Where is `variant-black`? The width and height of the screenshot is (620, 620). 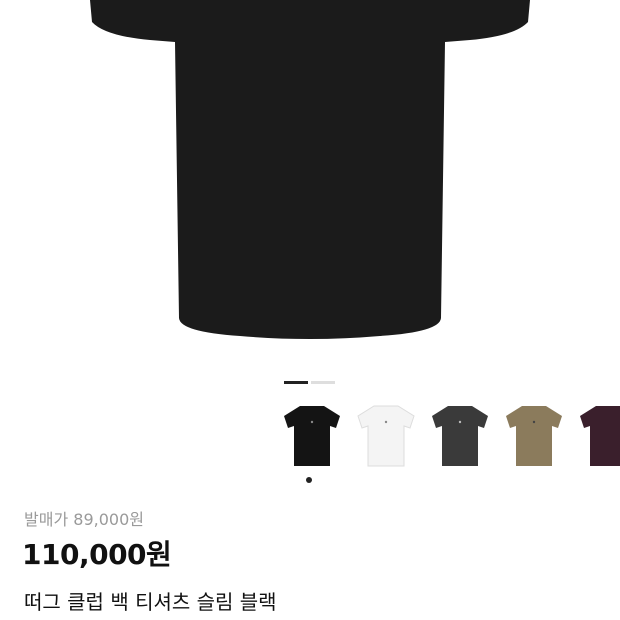 variant-black is located at coordinates (313, 437).